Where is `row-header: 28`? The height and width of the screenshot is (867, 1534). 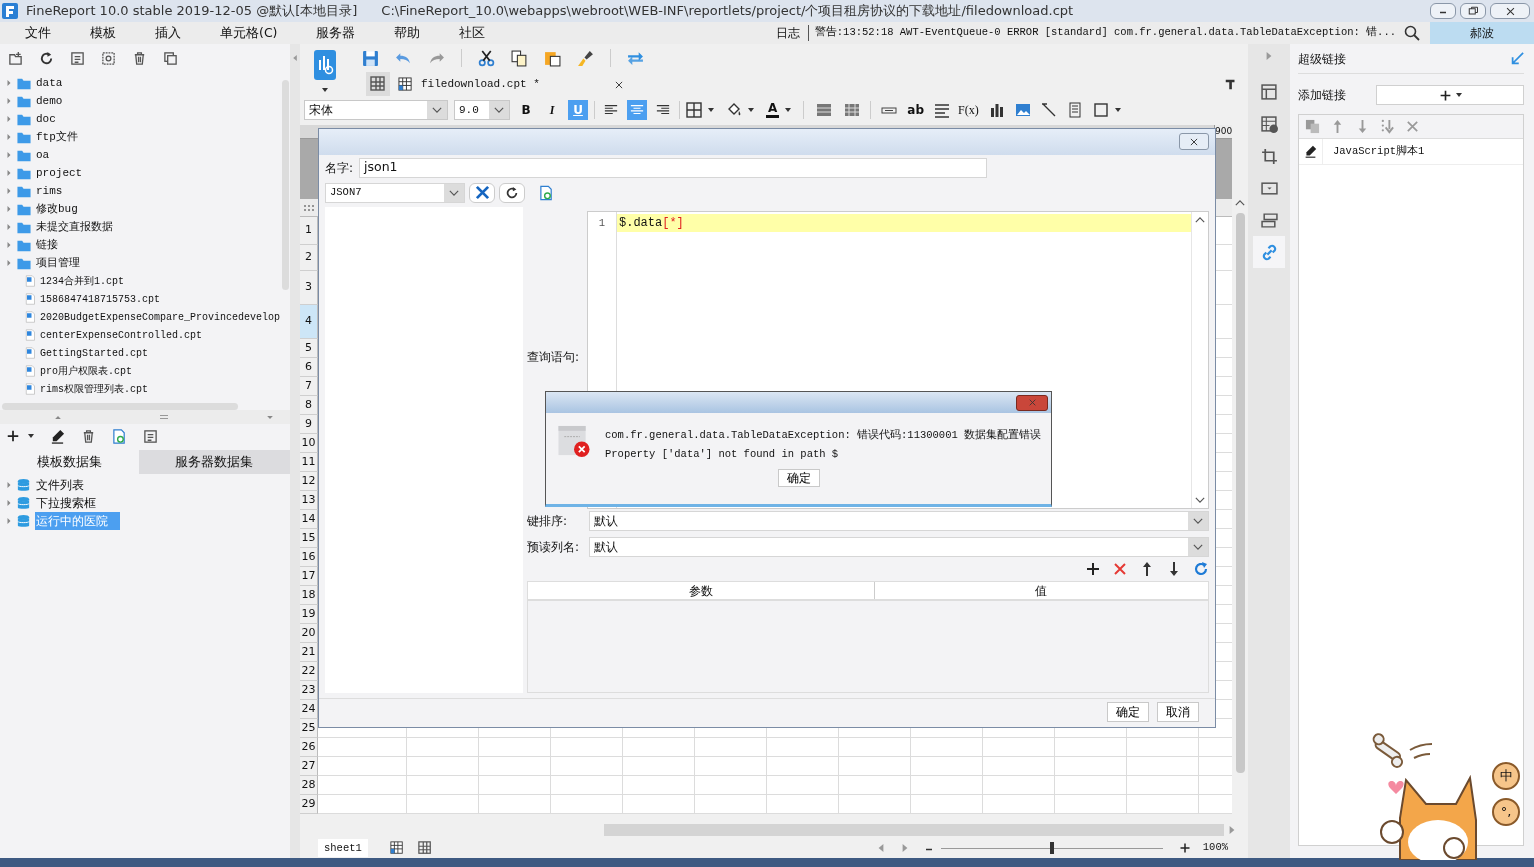 row-header: 28 is located at coordinates (309, 785).